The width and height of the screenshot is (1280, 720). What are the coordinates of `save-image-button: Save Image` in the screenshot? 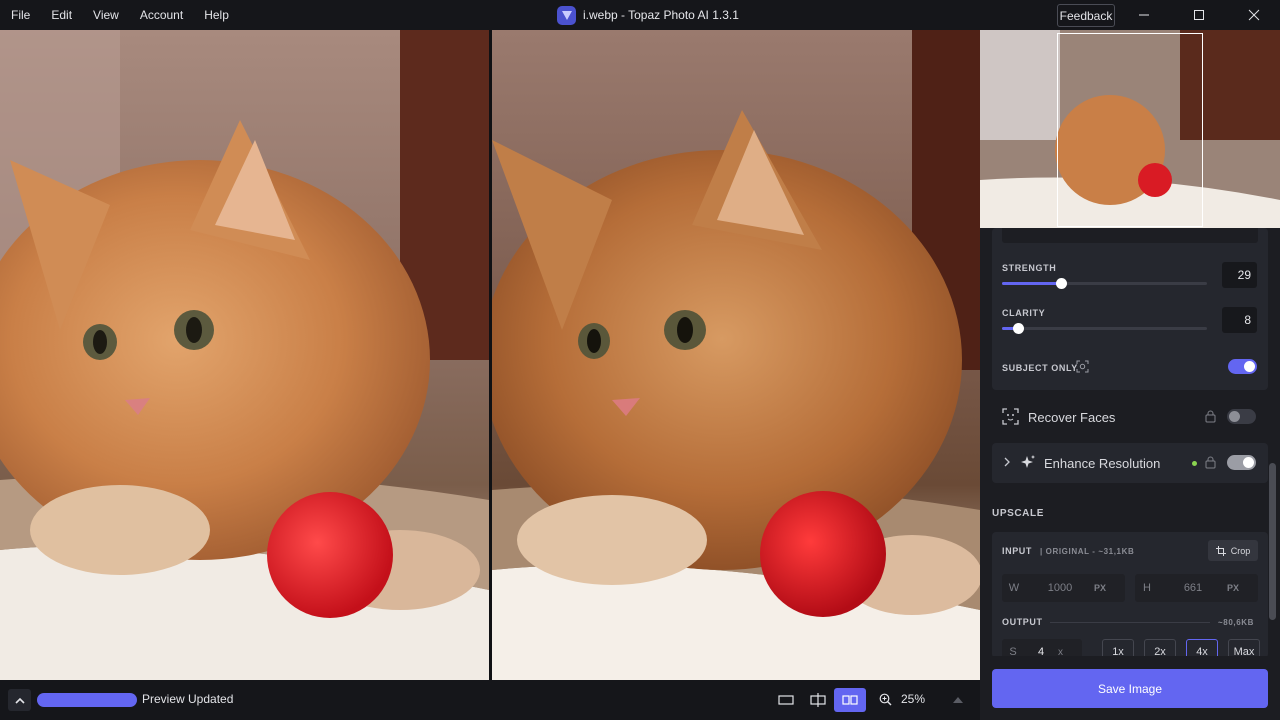 It's located at (1130, 688).